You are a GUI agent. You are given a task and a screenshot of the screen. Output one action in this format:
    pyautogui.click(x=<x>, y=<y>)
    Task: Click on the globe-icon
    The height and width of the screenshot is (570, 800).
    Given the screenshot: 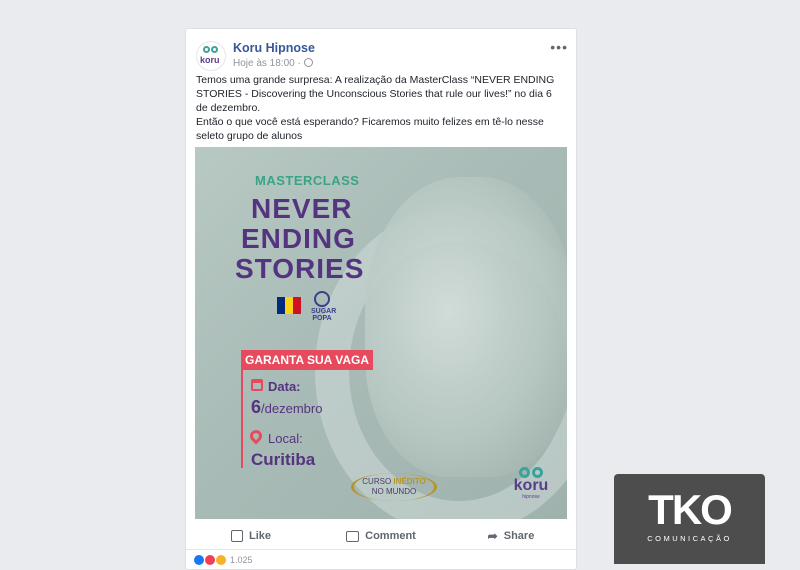 What is the action you would take?
    pyautogui.click(x=308, y=62)
    